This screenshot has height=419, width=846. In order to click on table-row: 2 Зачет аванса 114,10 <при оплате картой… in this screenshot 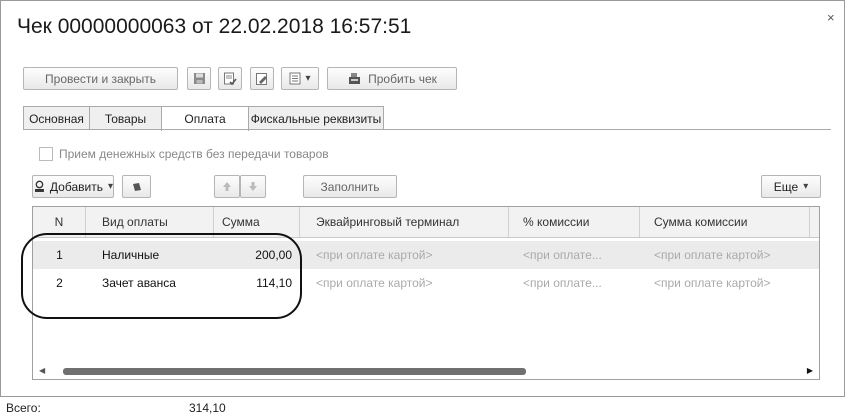, I will do `click(426, 283)`.